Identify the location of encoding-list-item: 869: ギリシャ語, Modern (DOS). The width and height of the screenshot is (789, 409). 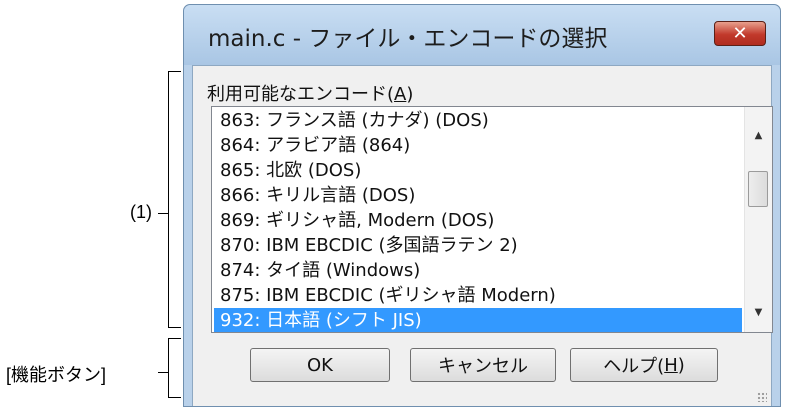
(478, 220).